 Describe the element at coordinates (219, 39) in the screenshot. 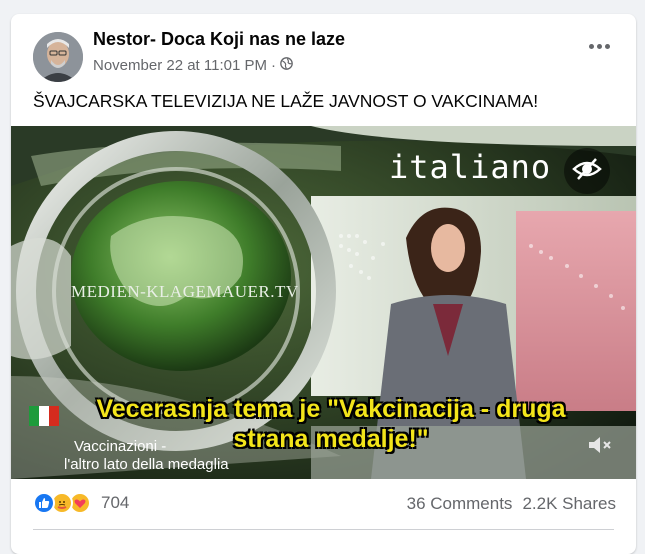

I see `author-name: Nestor- Doca Koji nas ne laze` at that location.